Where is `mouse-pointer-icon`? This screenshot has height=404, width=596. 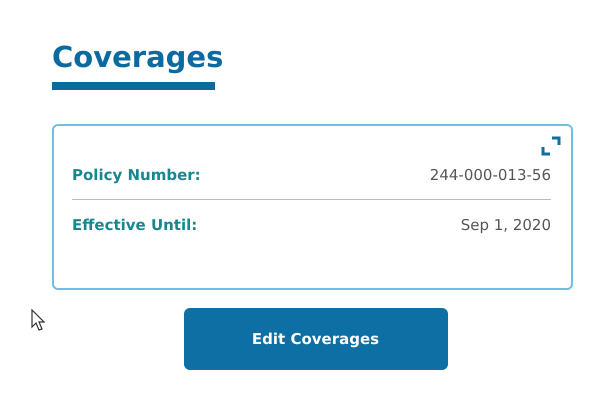
mouse-pointer-icon is located at coordinates (38, 320).